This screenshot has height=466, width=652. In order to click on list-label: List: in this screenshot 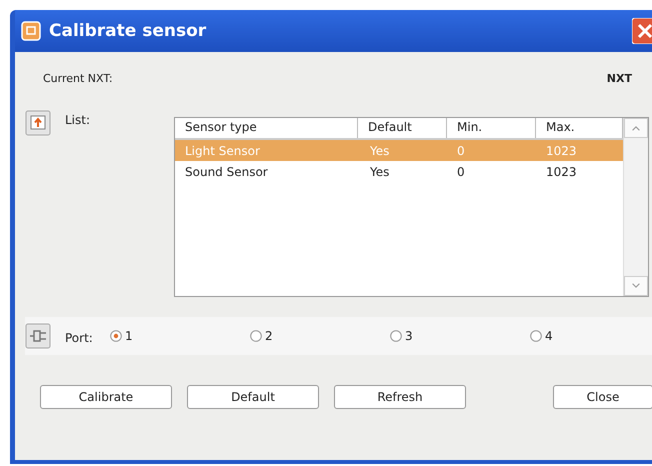, I will do `click(78, 119)`.